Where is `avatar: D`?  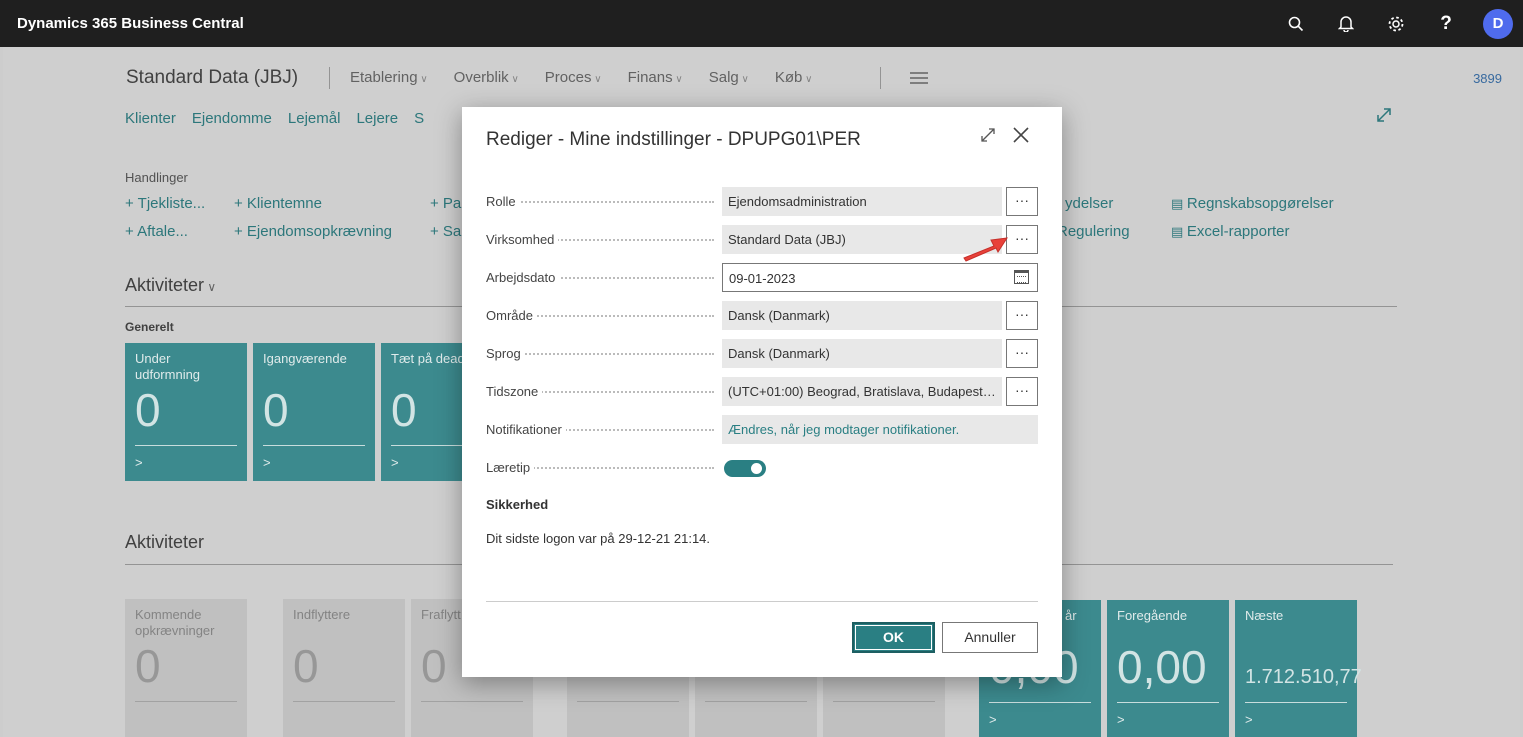
avatar: D is located at coordinates (1498, 23).